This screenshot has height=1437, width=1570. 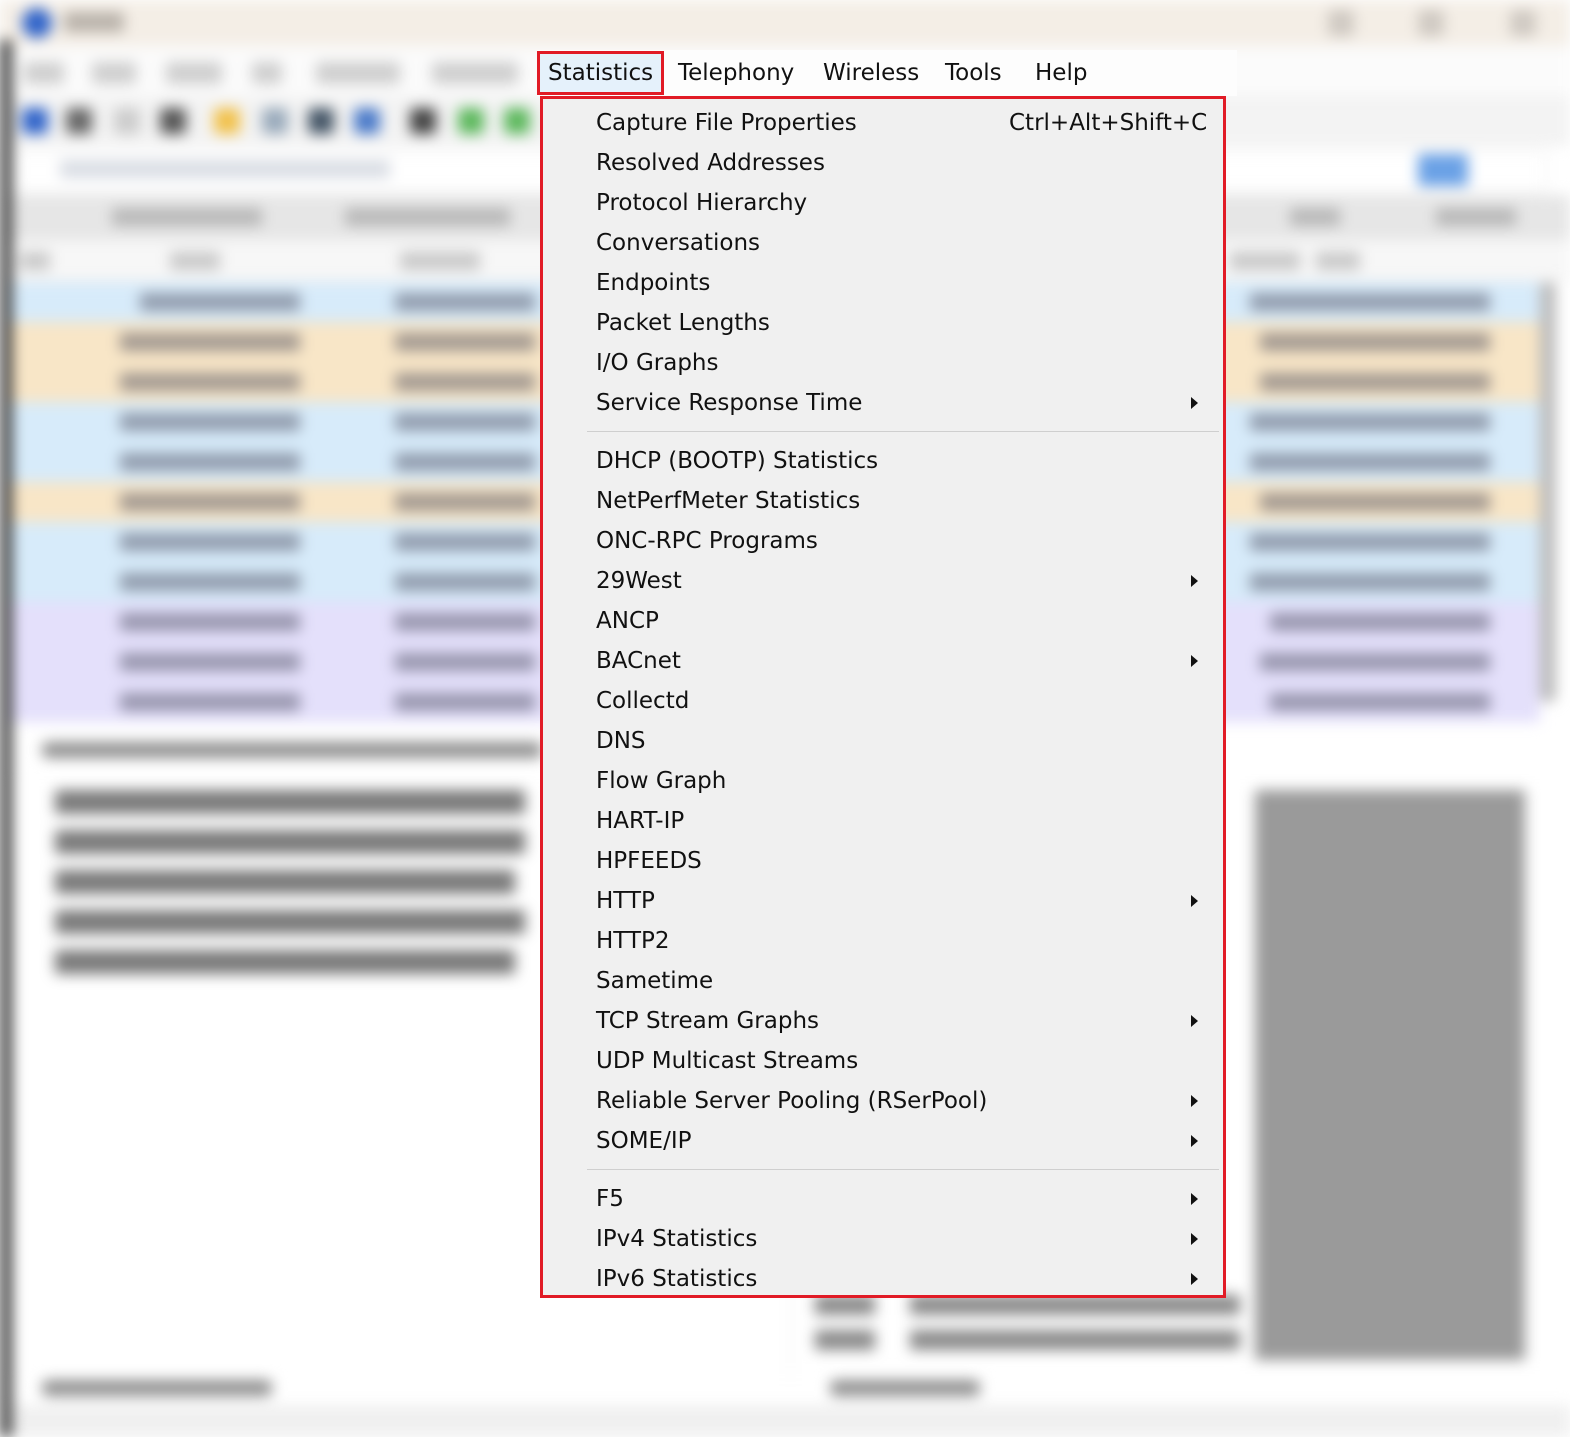 What do you see at coordinates (639, 581) in the screenshot?
I see `menu-item-label: 29West` at bounding box center [639, 581].